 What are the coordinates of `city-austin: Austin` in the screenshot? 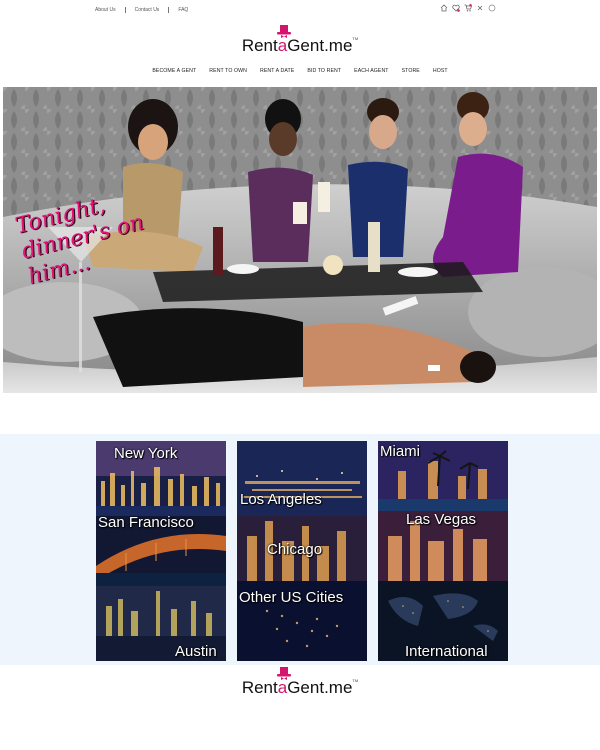 It's located at (196, 651).